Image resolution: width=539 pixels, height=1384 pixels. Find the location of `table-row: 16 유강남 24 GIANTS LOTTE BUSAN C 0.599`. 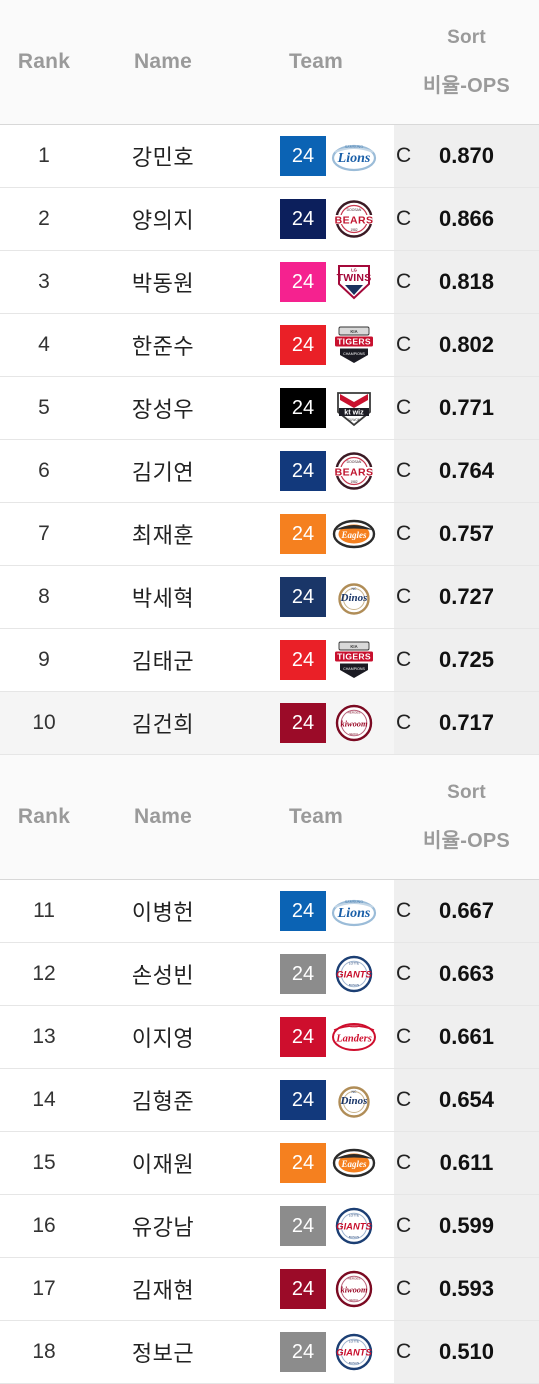

table-row: 16 유강남 24 GIANTS LOTTE BUSAN C 0.599 is located at coordinates (269, 1226).